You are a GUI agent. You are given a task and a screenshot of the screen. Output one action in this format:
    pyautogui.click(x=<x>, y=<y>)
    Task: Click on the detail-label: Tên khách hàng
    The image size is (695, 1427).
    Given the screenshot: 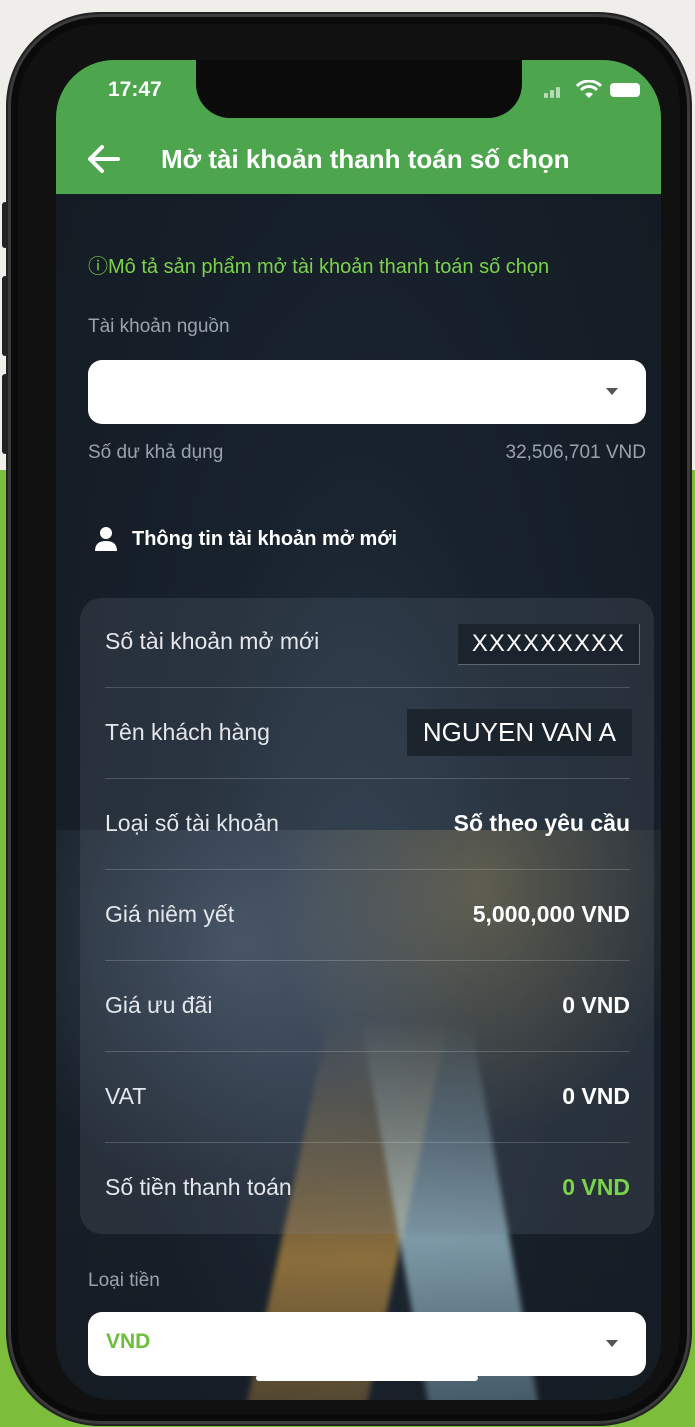 What is the action you would take?
    pyautogui.click(x=187, y=732)
    